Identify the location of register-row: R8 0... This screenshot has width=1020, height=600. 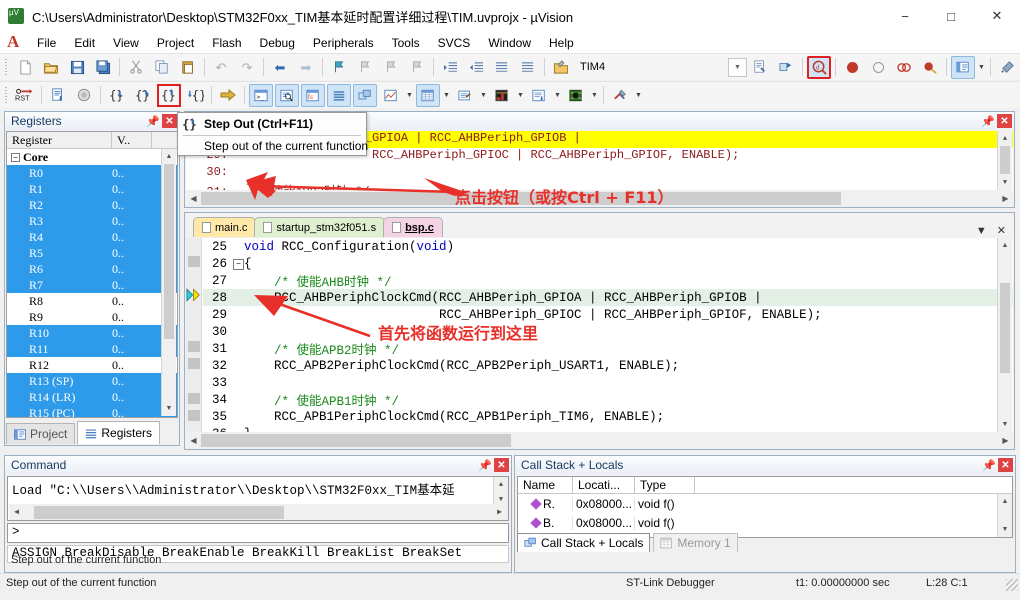
(92, 301).